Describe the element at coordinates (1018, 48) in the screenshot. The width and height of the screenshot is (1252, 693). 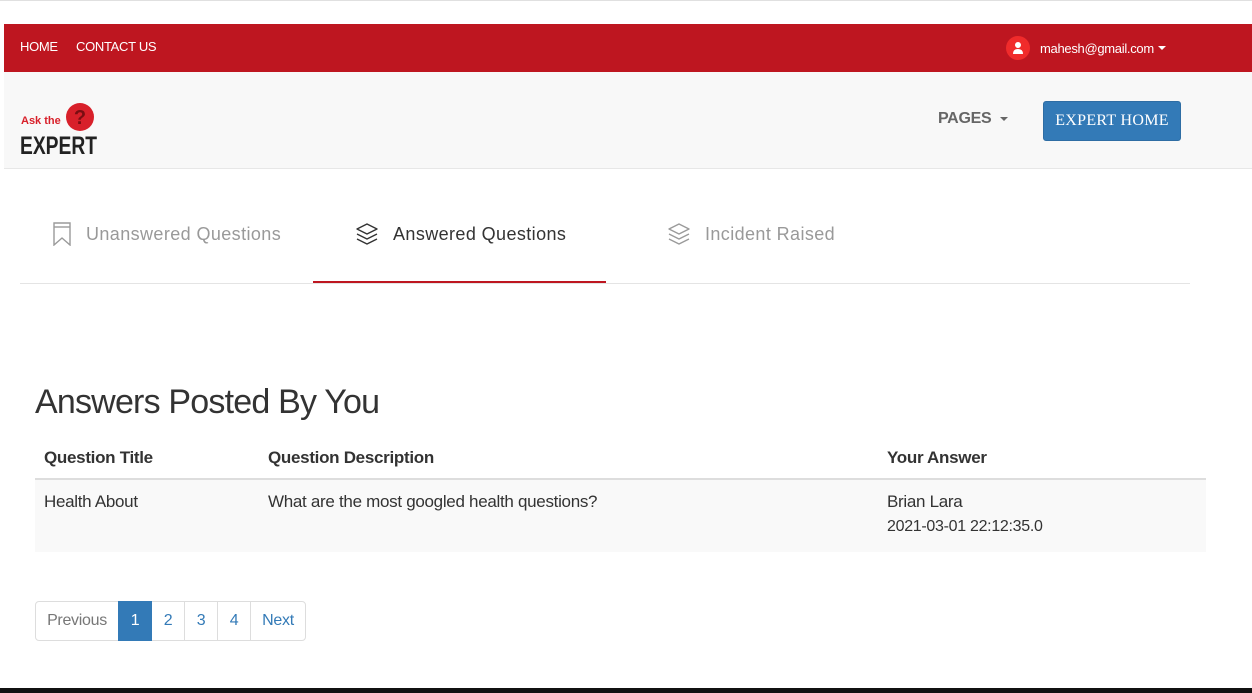
I see `user-icon` at that location.